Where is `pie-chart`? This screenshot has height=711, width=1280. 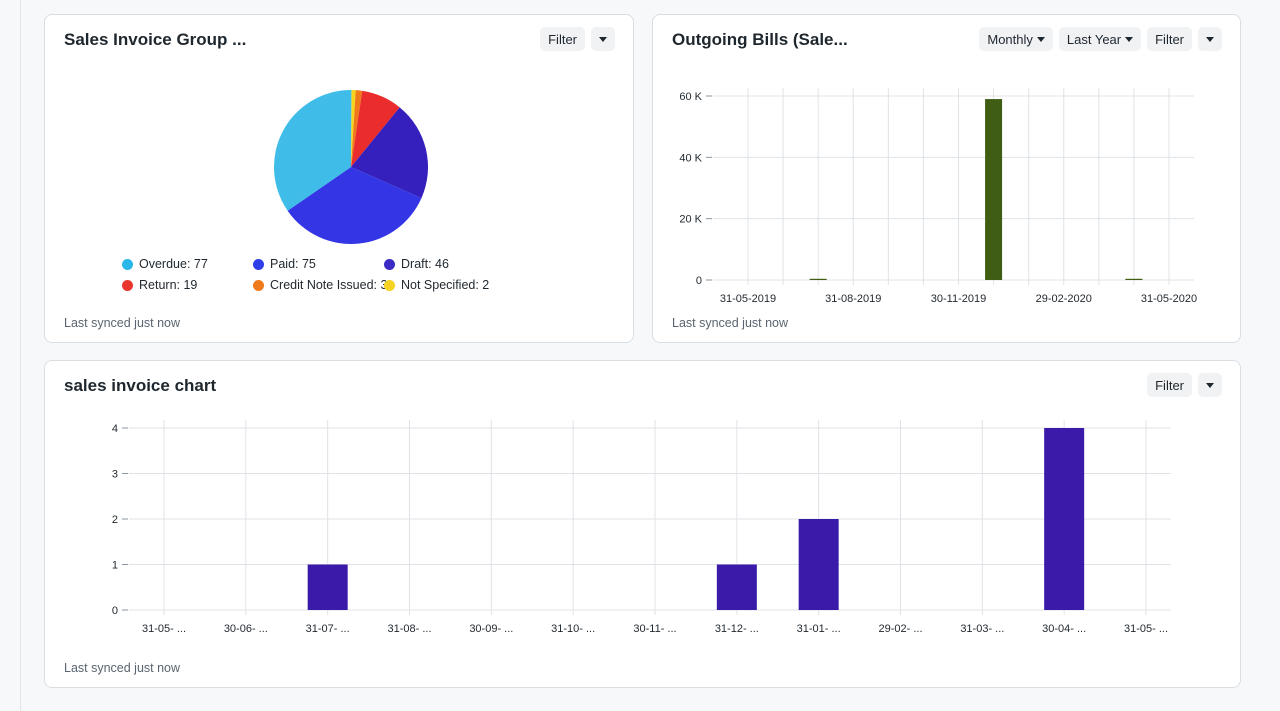 pie-chart is located at coordinates (350, 167).